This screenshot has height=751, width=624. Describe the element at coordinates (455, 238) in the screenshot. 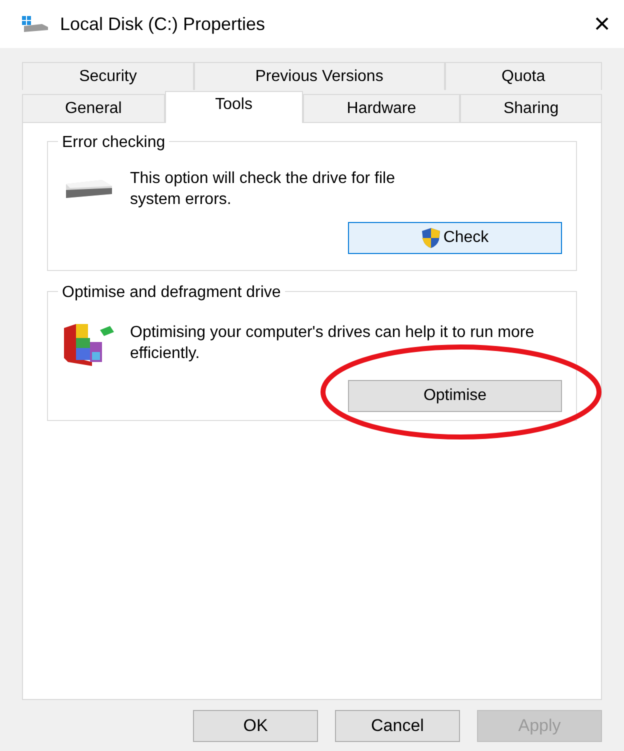

I see `action-button: Check` at that location.